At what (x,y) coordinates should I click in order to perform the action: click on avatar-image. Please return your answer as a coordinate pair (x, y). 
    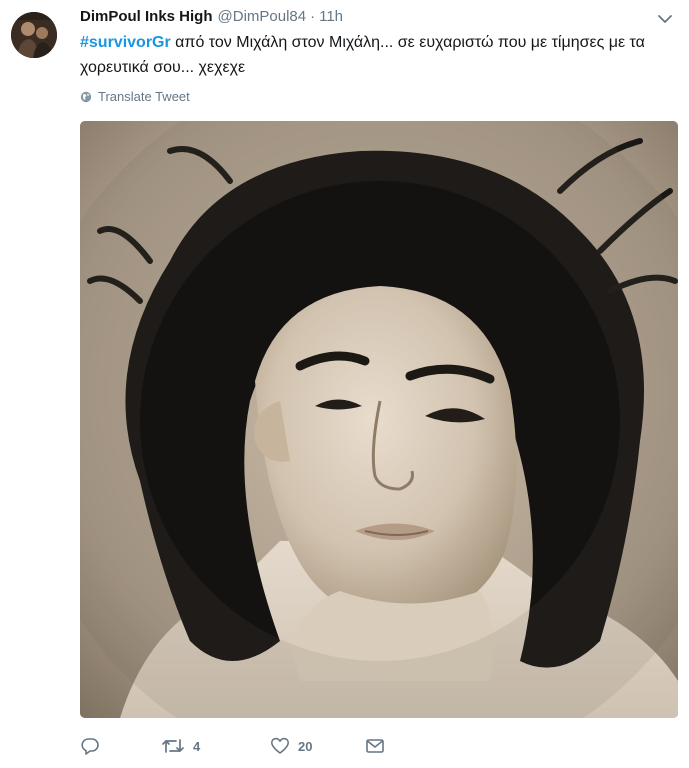
    Looking at the image, I should click on (34, 35).